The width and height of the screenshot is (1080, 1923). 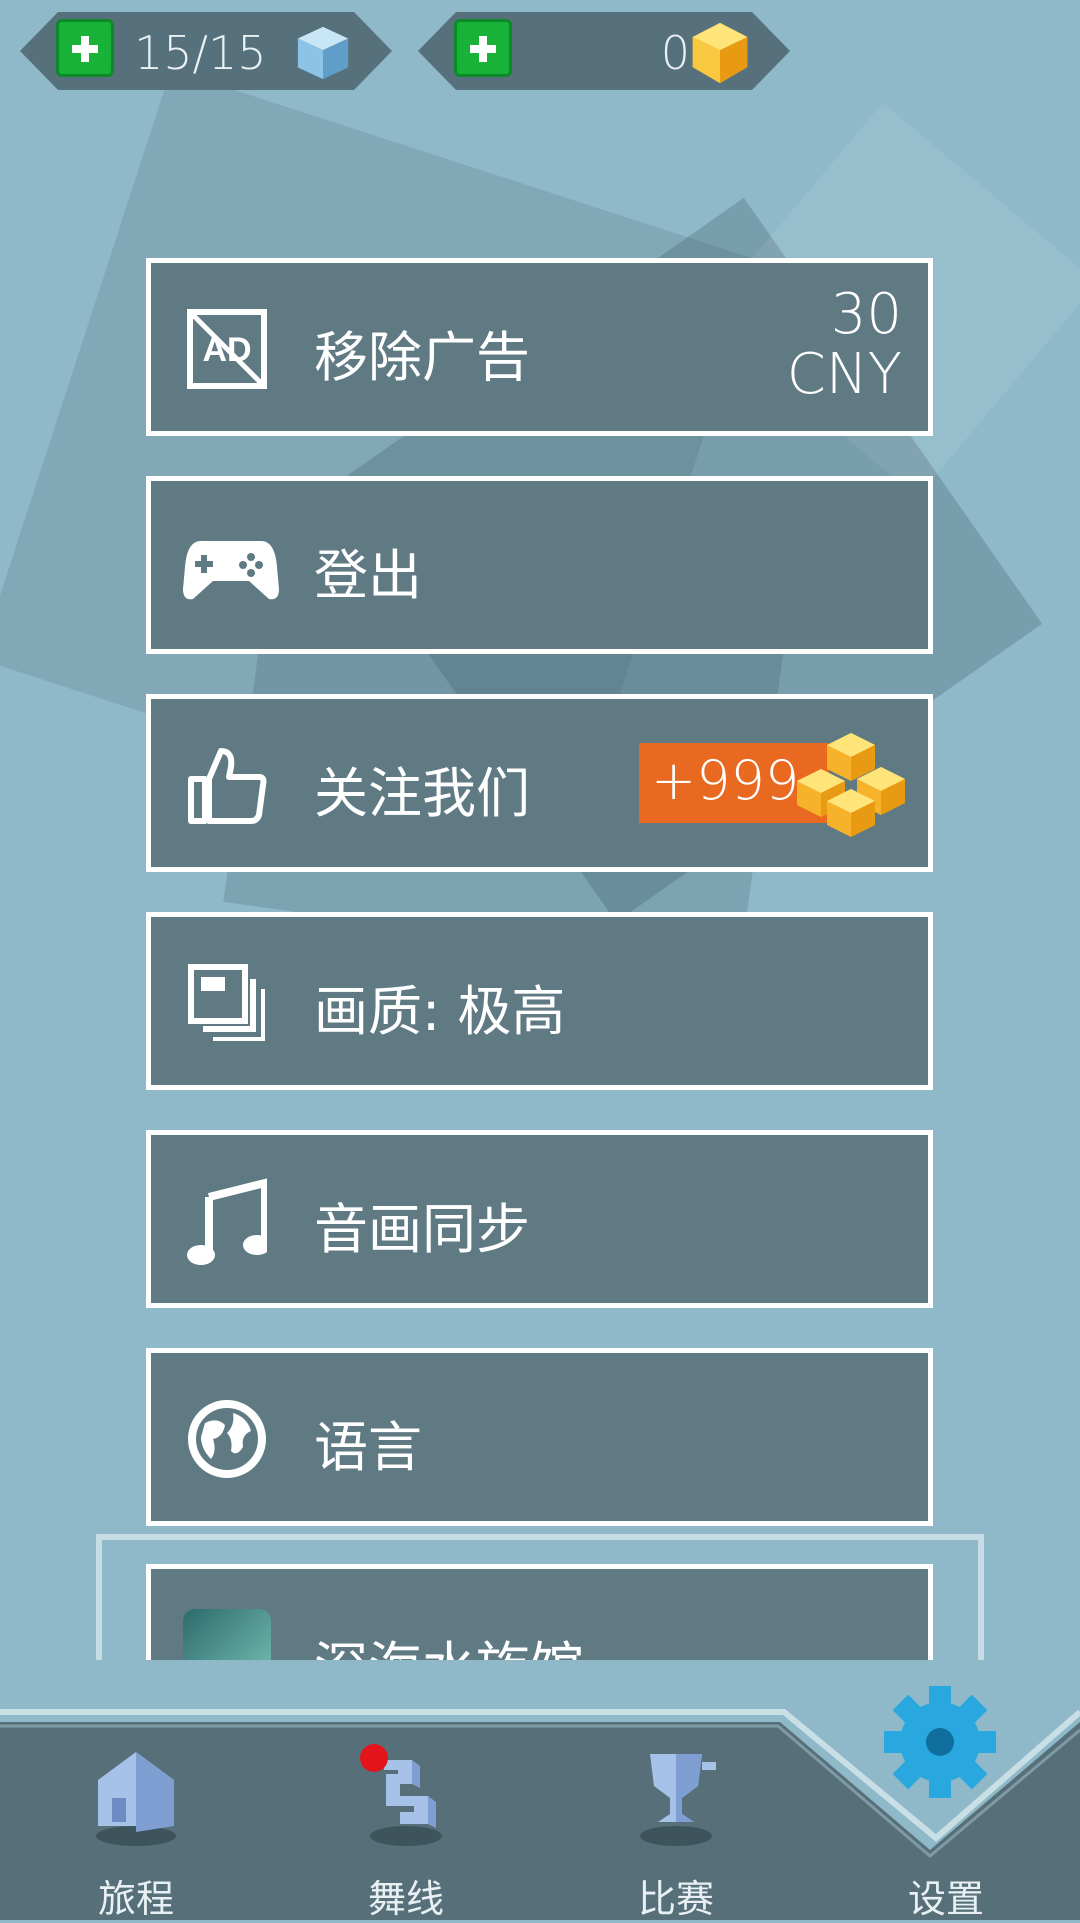 I want to click on reward-amount: +999, so click(x=725, y=780).